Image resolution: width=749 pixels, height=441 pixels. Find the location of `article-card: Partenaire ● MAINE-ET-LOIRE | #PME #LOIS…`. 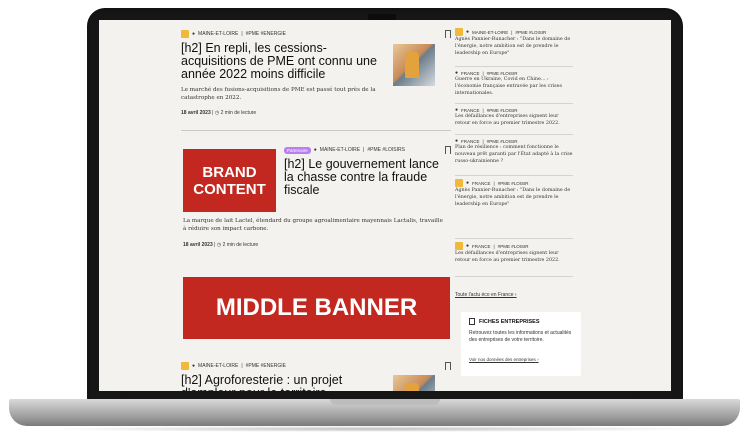

article-card: Partenaire ● MAINE-ET-LOIRE | #PME #LOIS… is located at coordinates (367, 171).